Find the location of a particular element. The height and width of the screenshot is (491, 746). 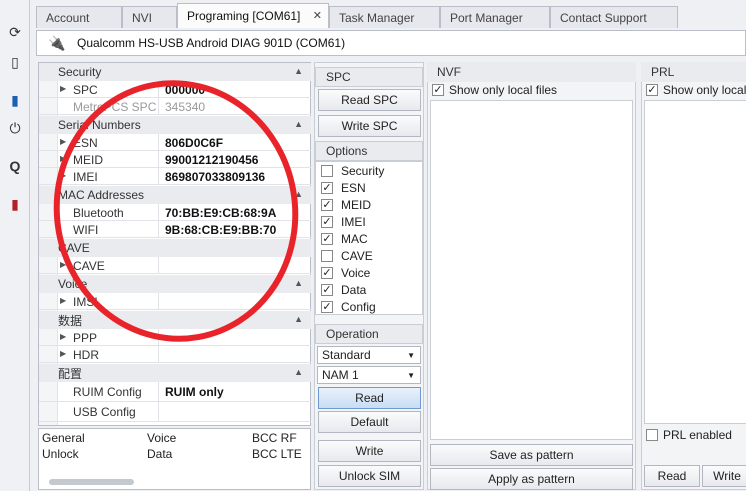

group-serial-numbers: Serial Numbers ▲ is located at coordinates (175, 125).